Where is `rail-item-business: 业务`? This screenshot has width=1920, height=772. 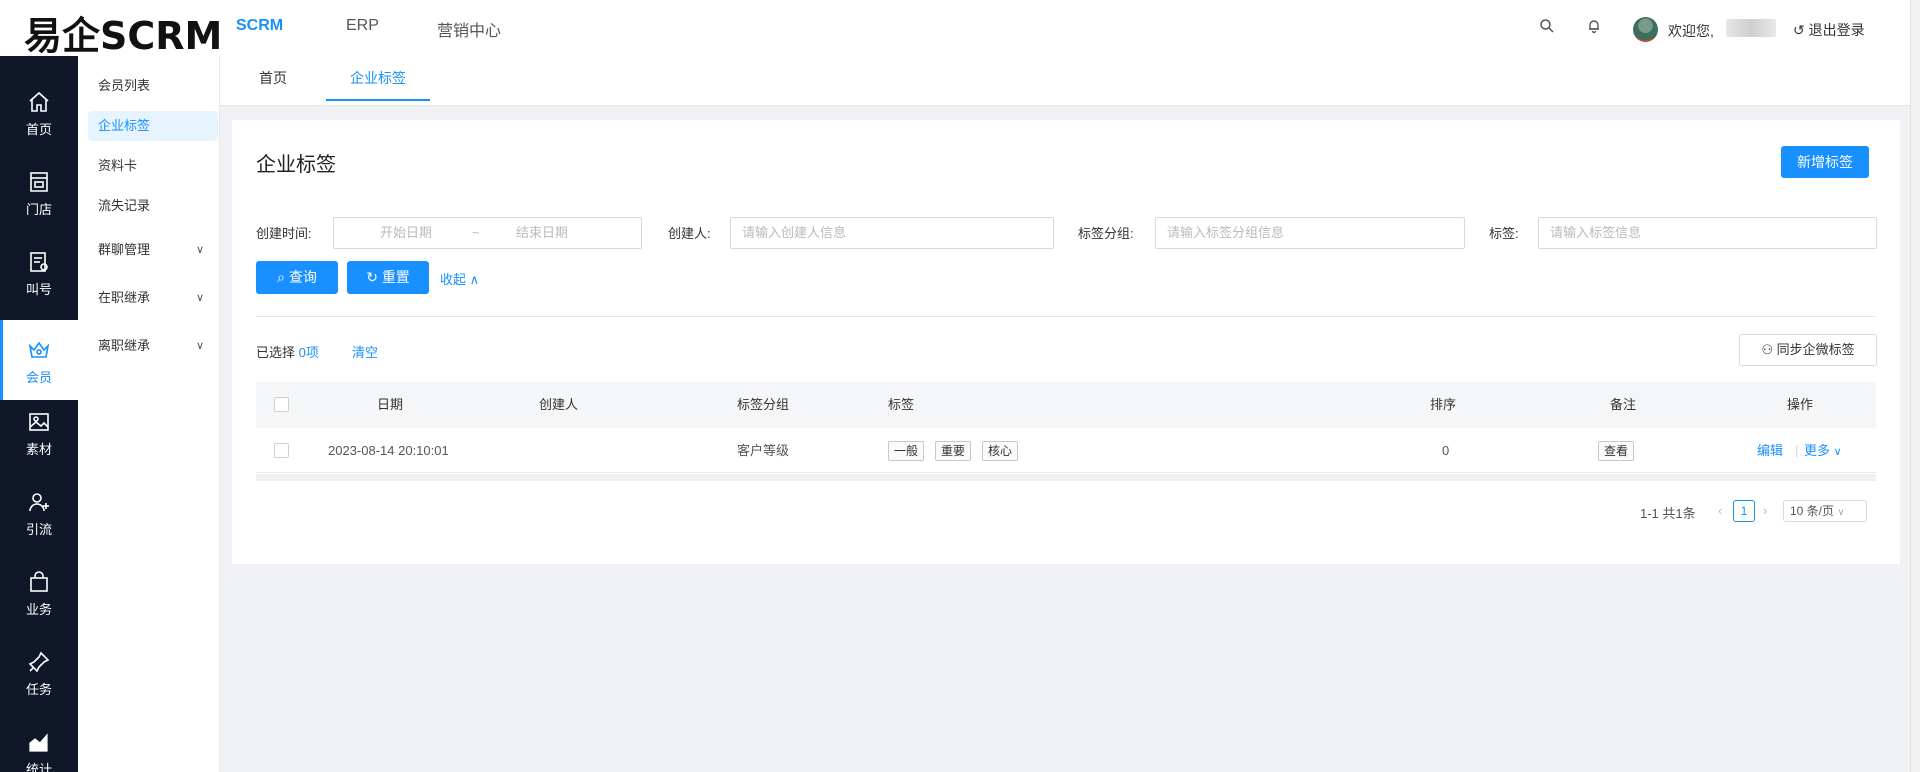
rail-item-business: 业务 is located at coordinates (39, 592).